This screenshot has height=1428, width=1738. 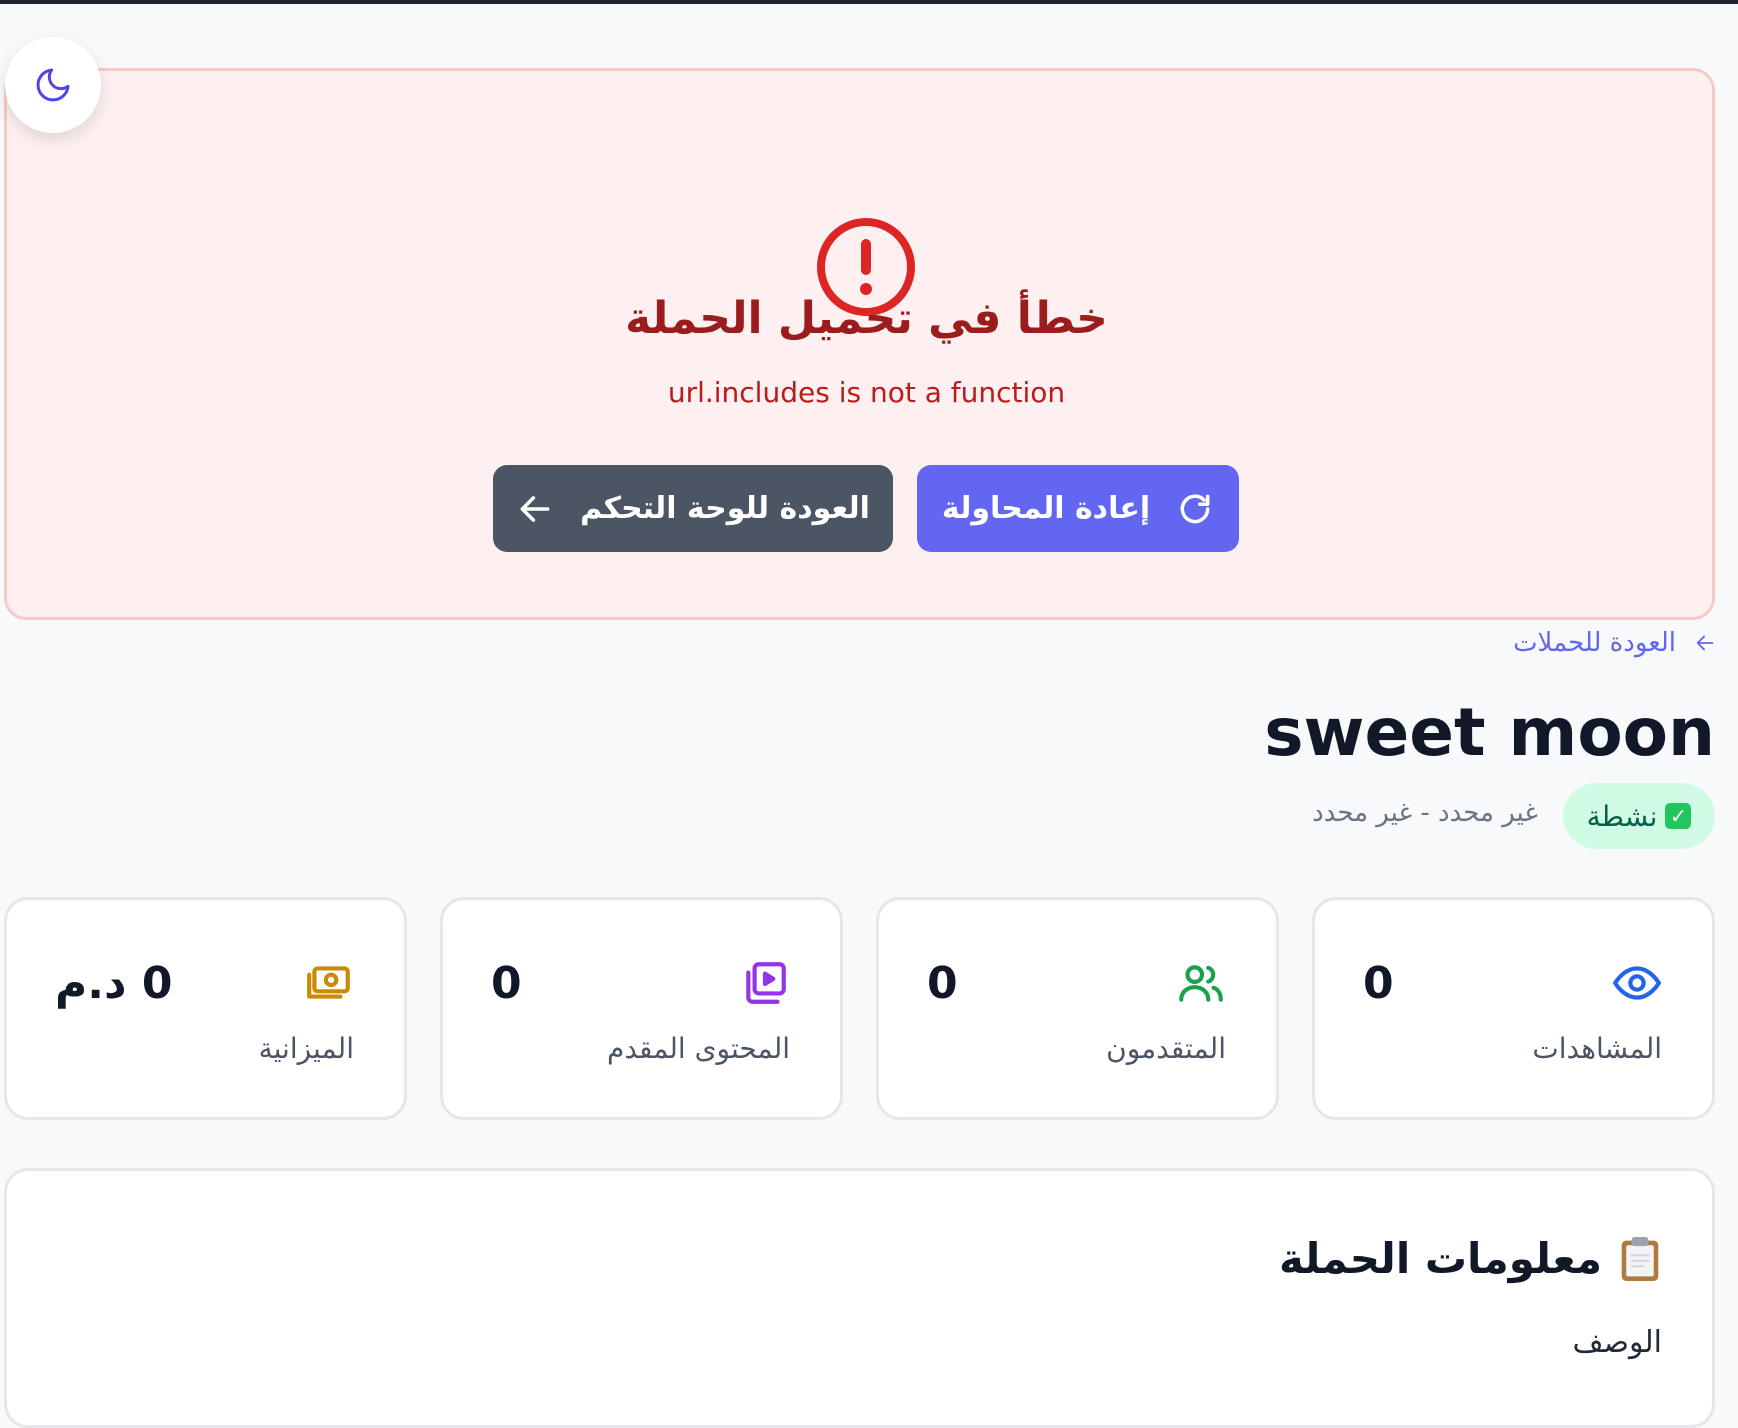 I want to click on retry-label: إعادة المحاولة, so click(x=1046, y=508).